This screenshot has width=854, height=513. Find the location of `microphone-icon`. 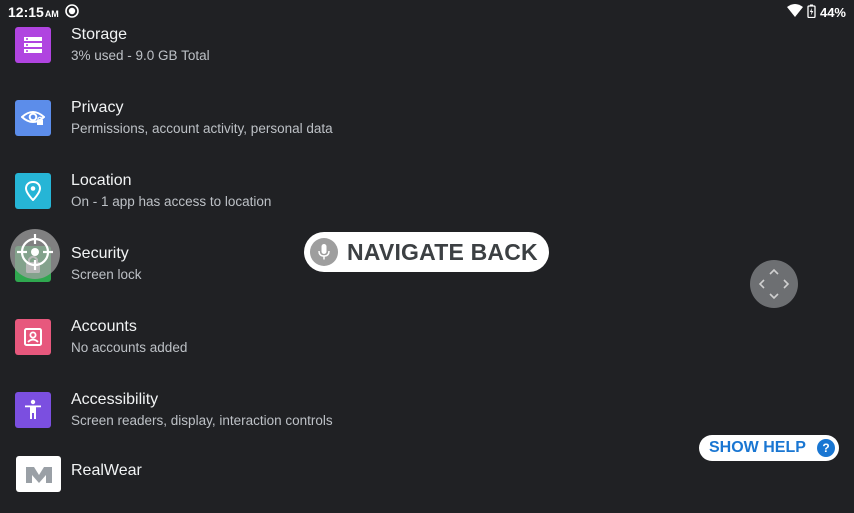

microphone-icon is located at coordinates (324, 252).